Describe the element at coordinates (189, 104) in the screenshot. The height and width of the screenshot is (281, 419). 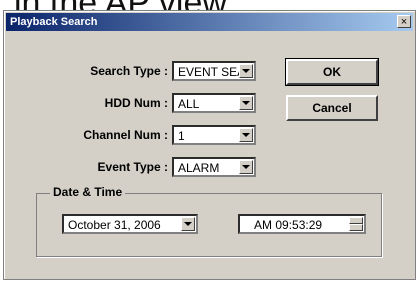
I see `hdd-num-value: ALL` at that location.